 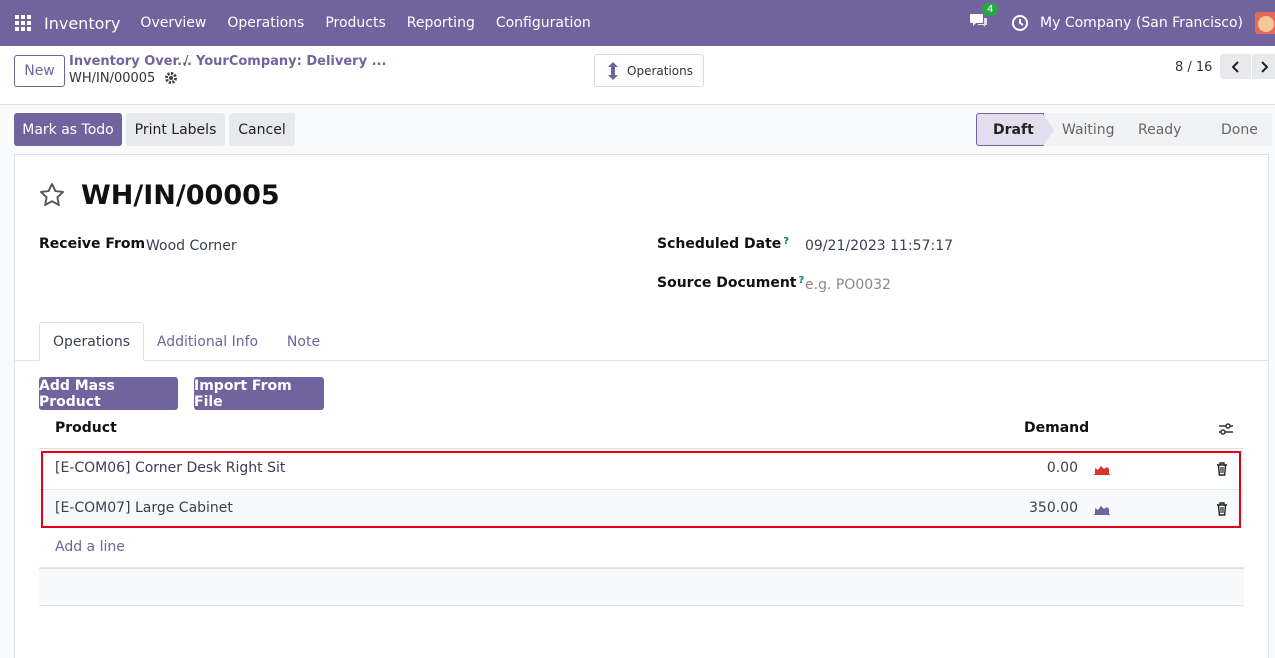 I want to click on optional-columns-icon, so click(x=1226, y=429).